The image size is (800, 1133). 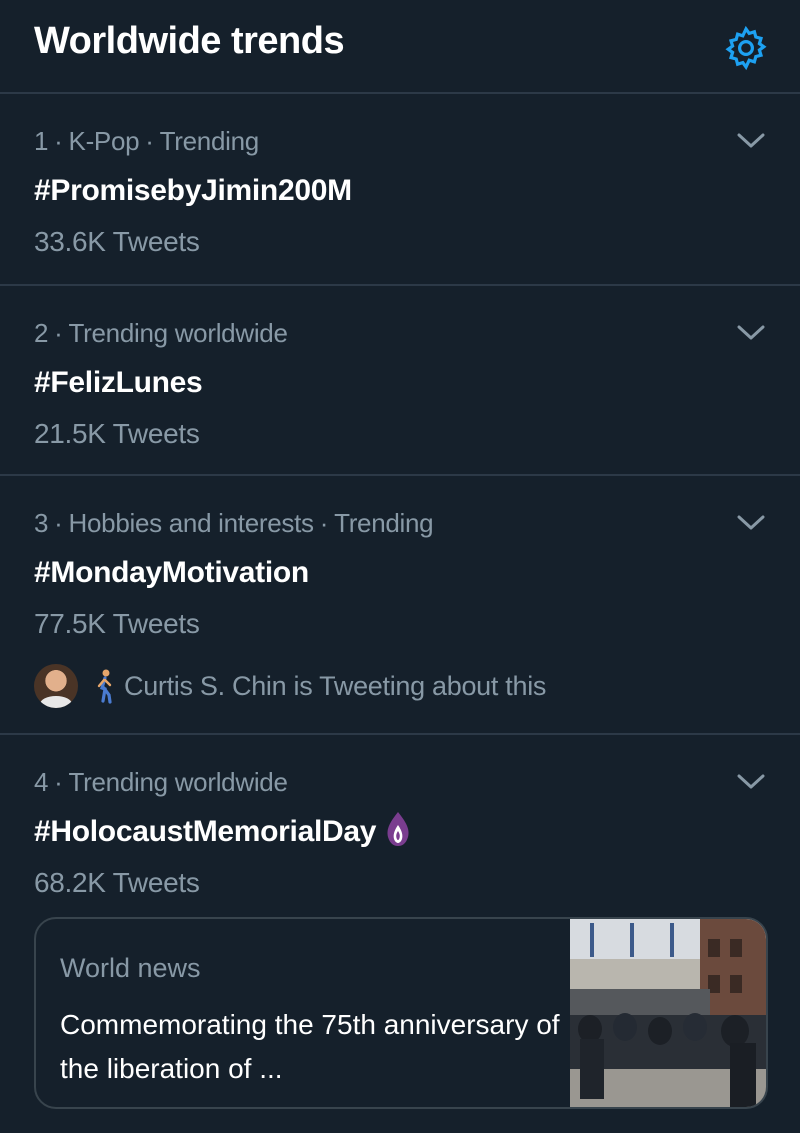 I want to click on person-walking-icon, so click(x=104, y=686).